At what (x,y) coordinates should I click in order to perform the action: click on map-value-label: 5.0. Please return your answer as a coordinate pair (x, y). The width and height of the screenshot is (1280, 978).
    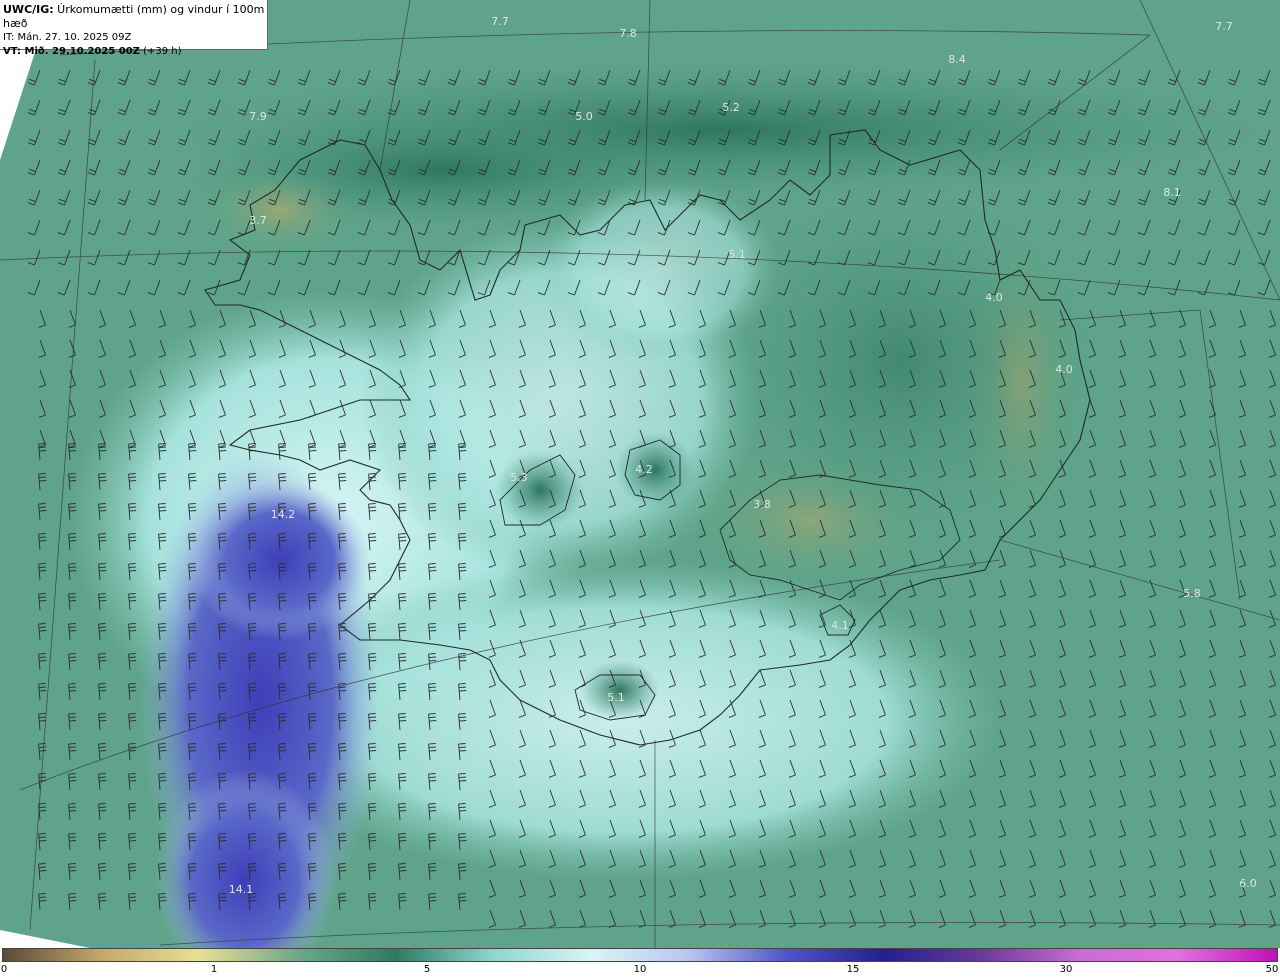
    Looking at the image, I should click on (584, 116).